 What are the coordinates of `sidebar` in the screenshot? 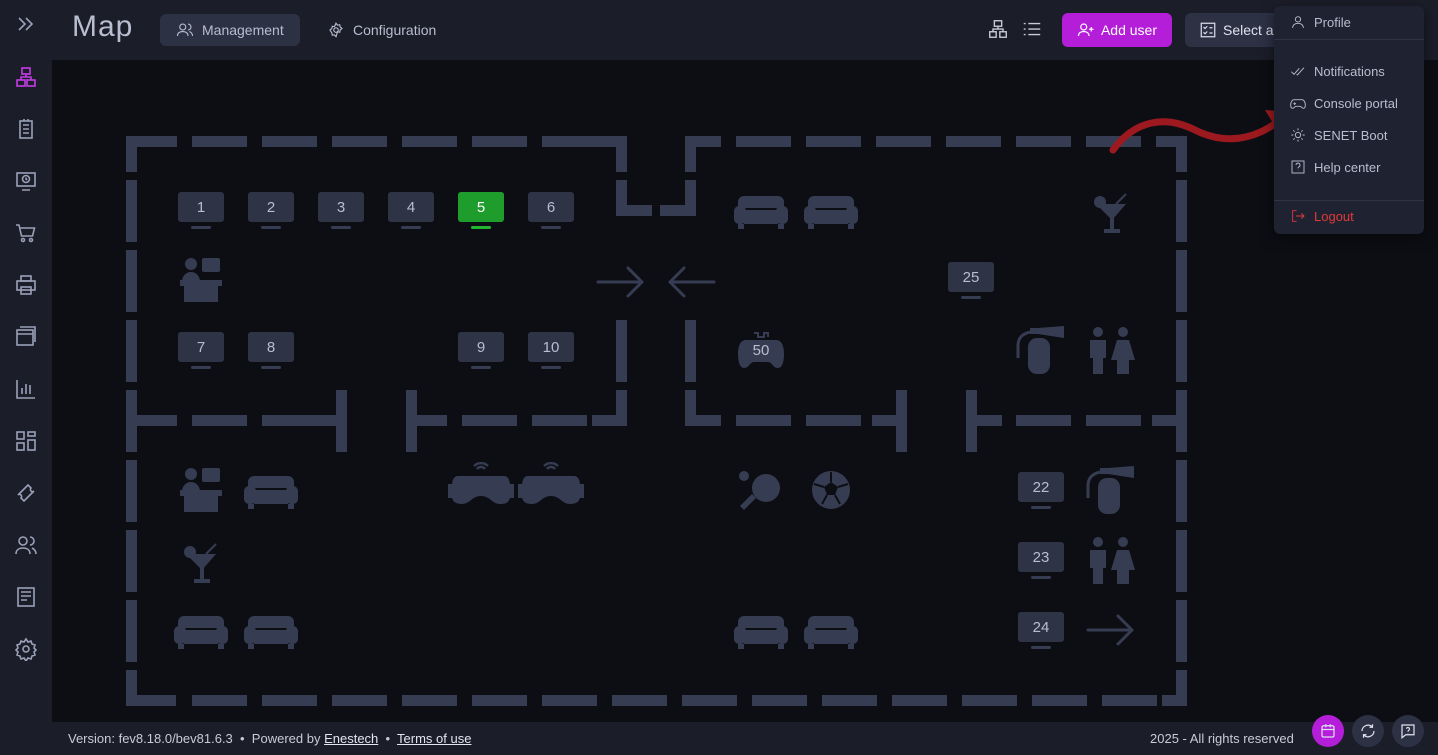 It's located at (26, 377).